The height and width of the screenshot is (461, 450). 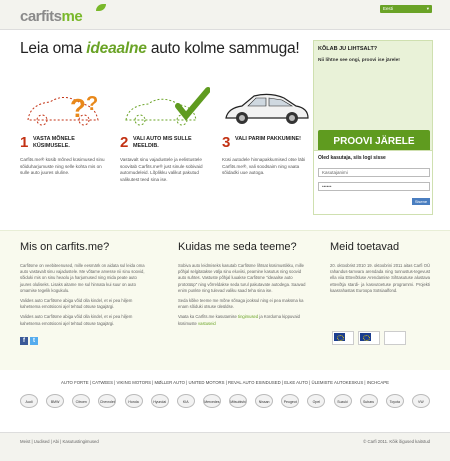 I want to click on step-number: 2, so click(x=124, y=142).